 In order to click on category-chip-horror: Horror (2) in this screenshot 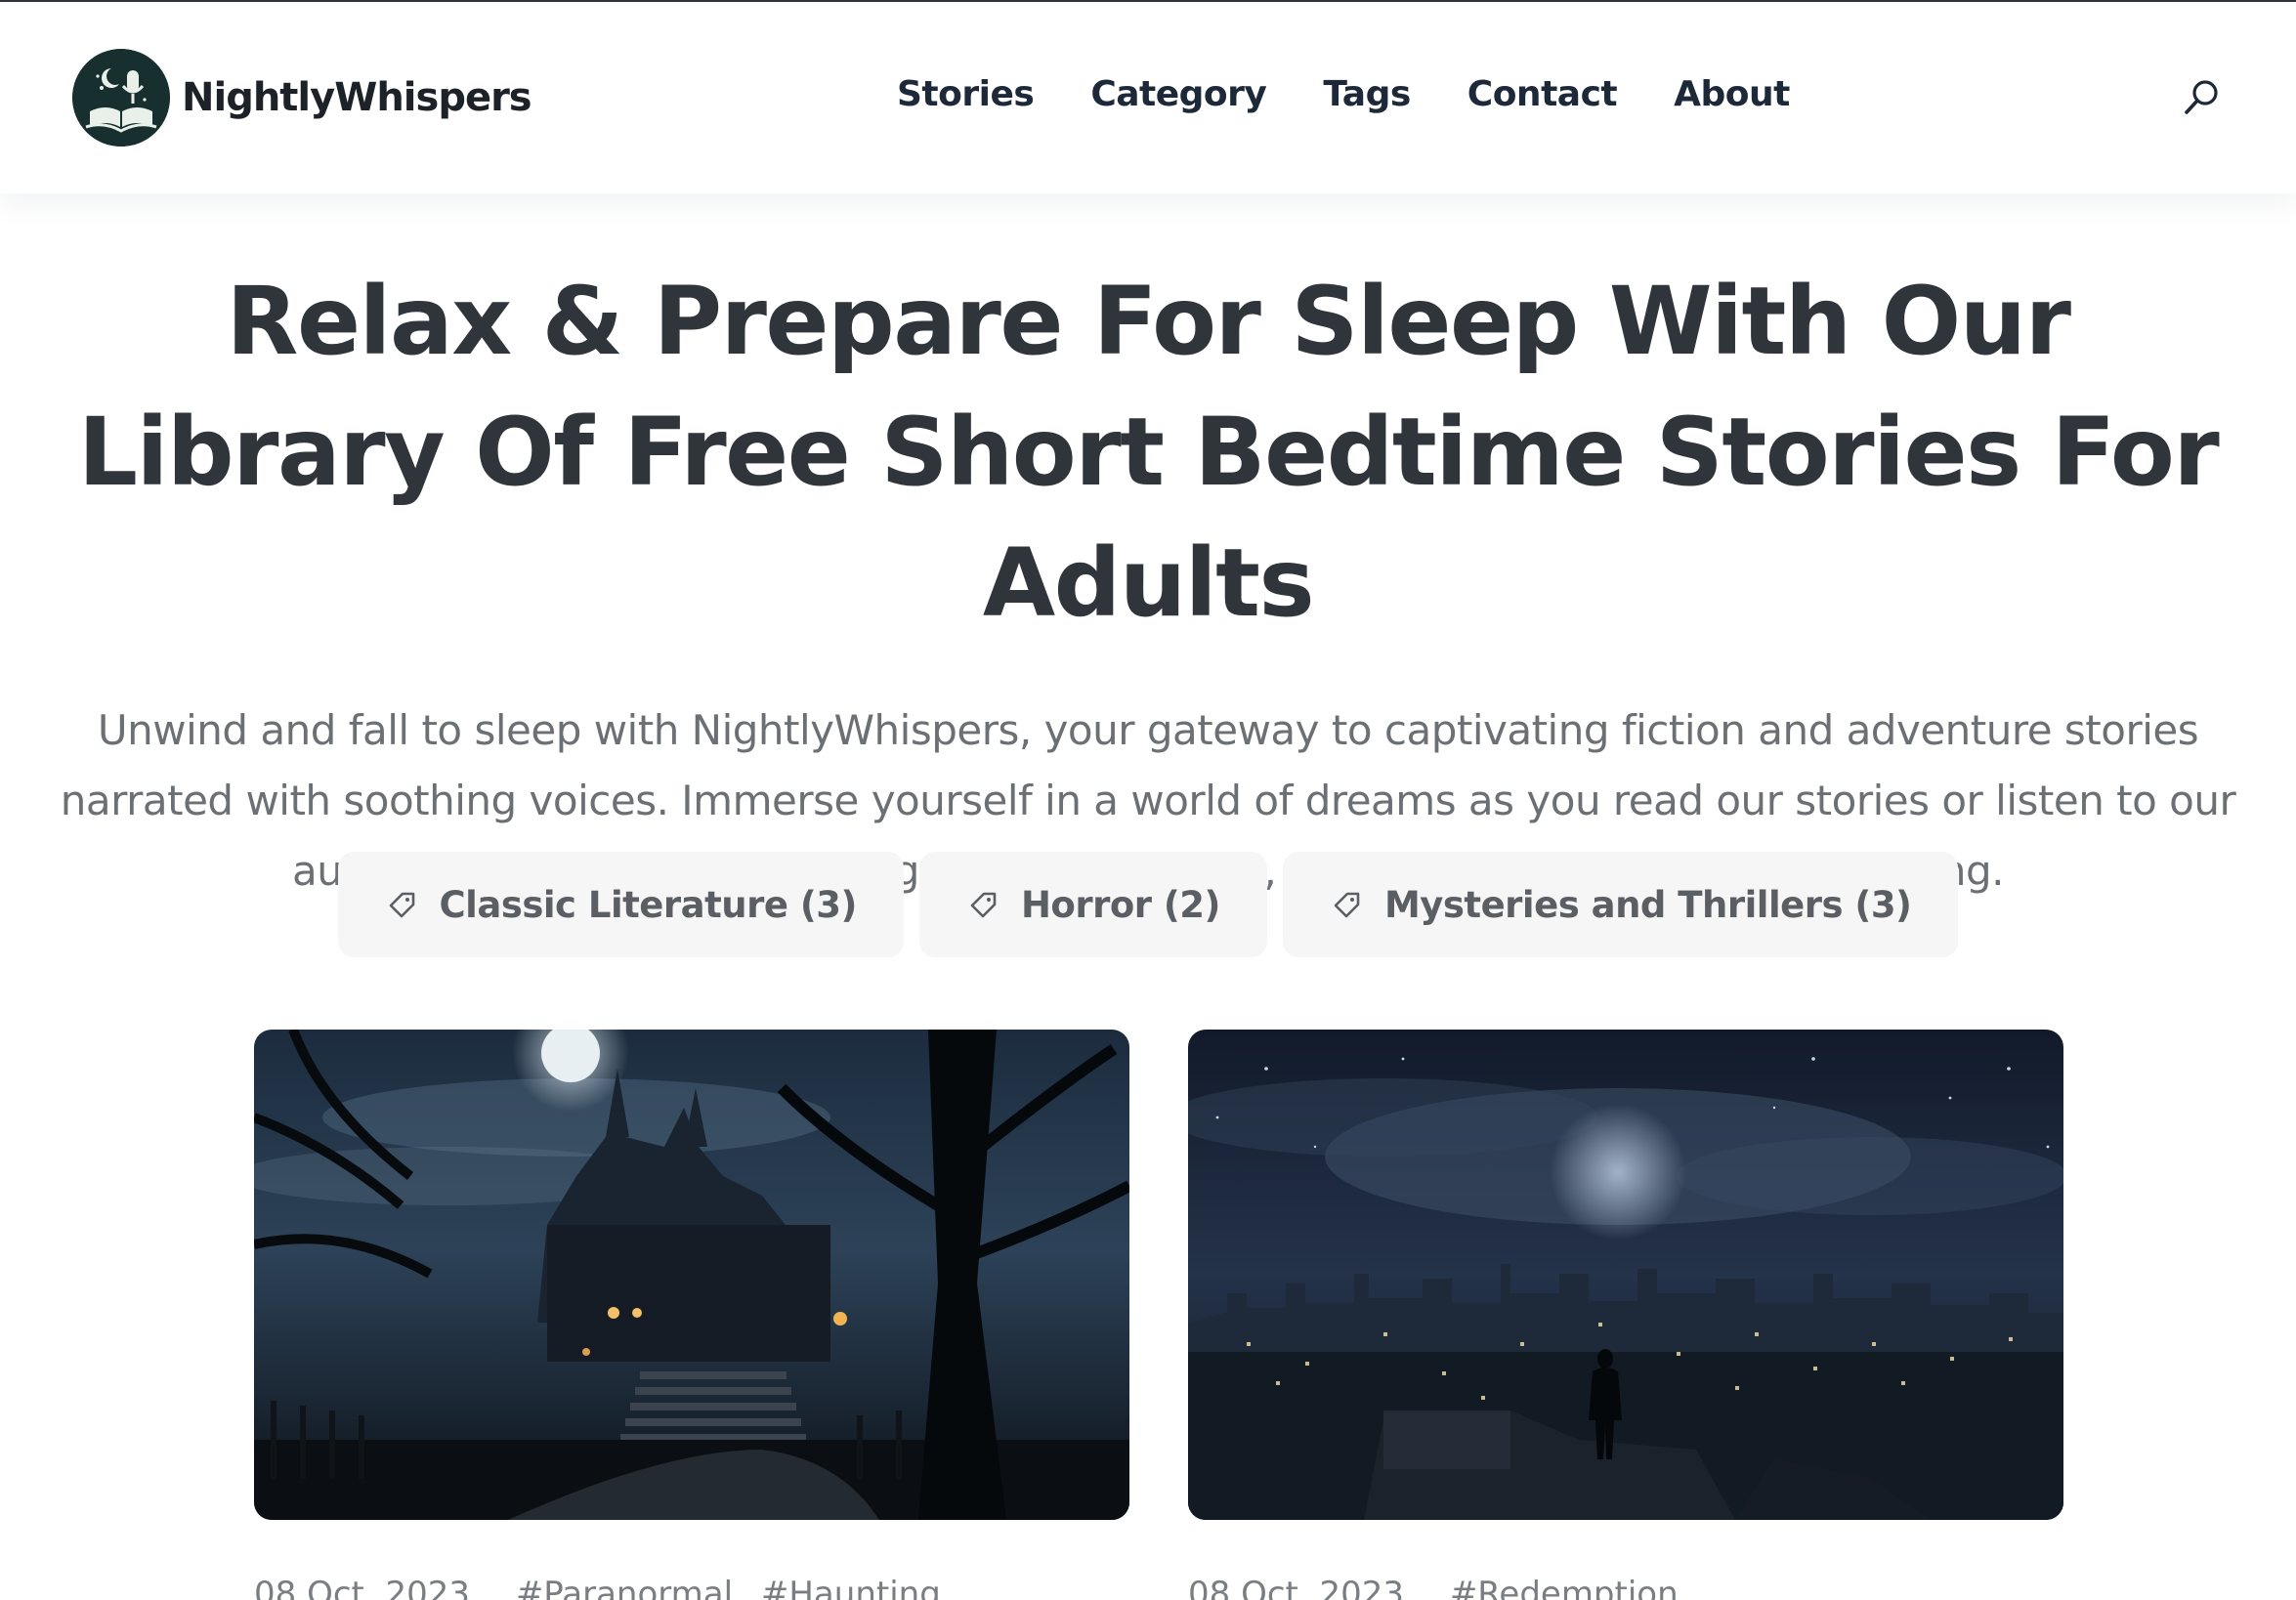, I will do `click(1092, 904)`.